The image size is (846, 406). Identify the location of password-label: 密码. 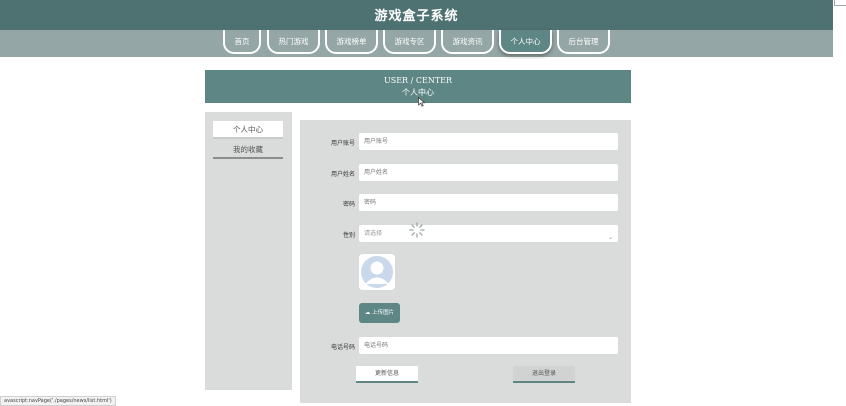
(348, 204).